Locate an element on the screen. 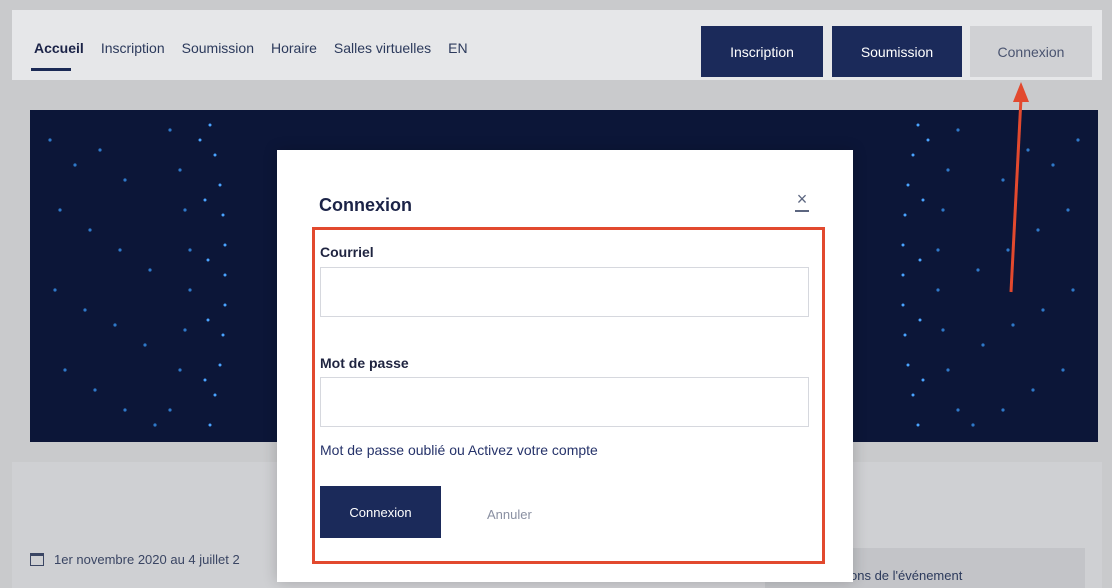  cancel-button: Annuler is located at coordinates (509, 514).